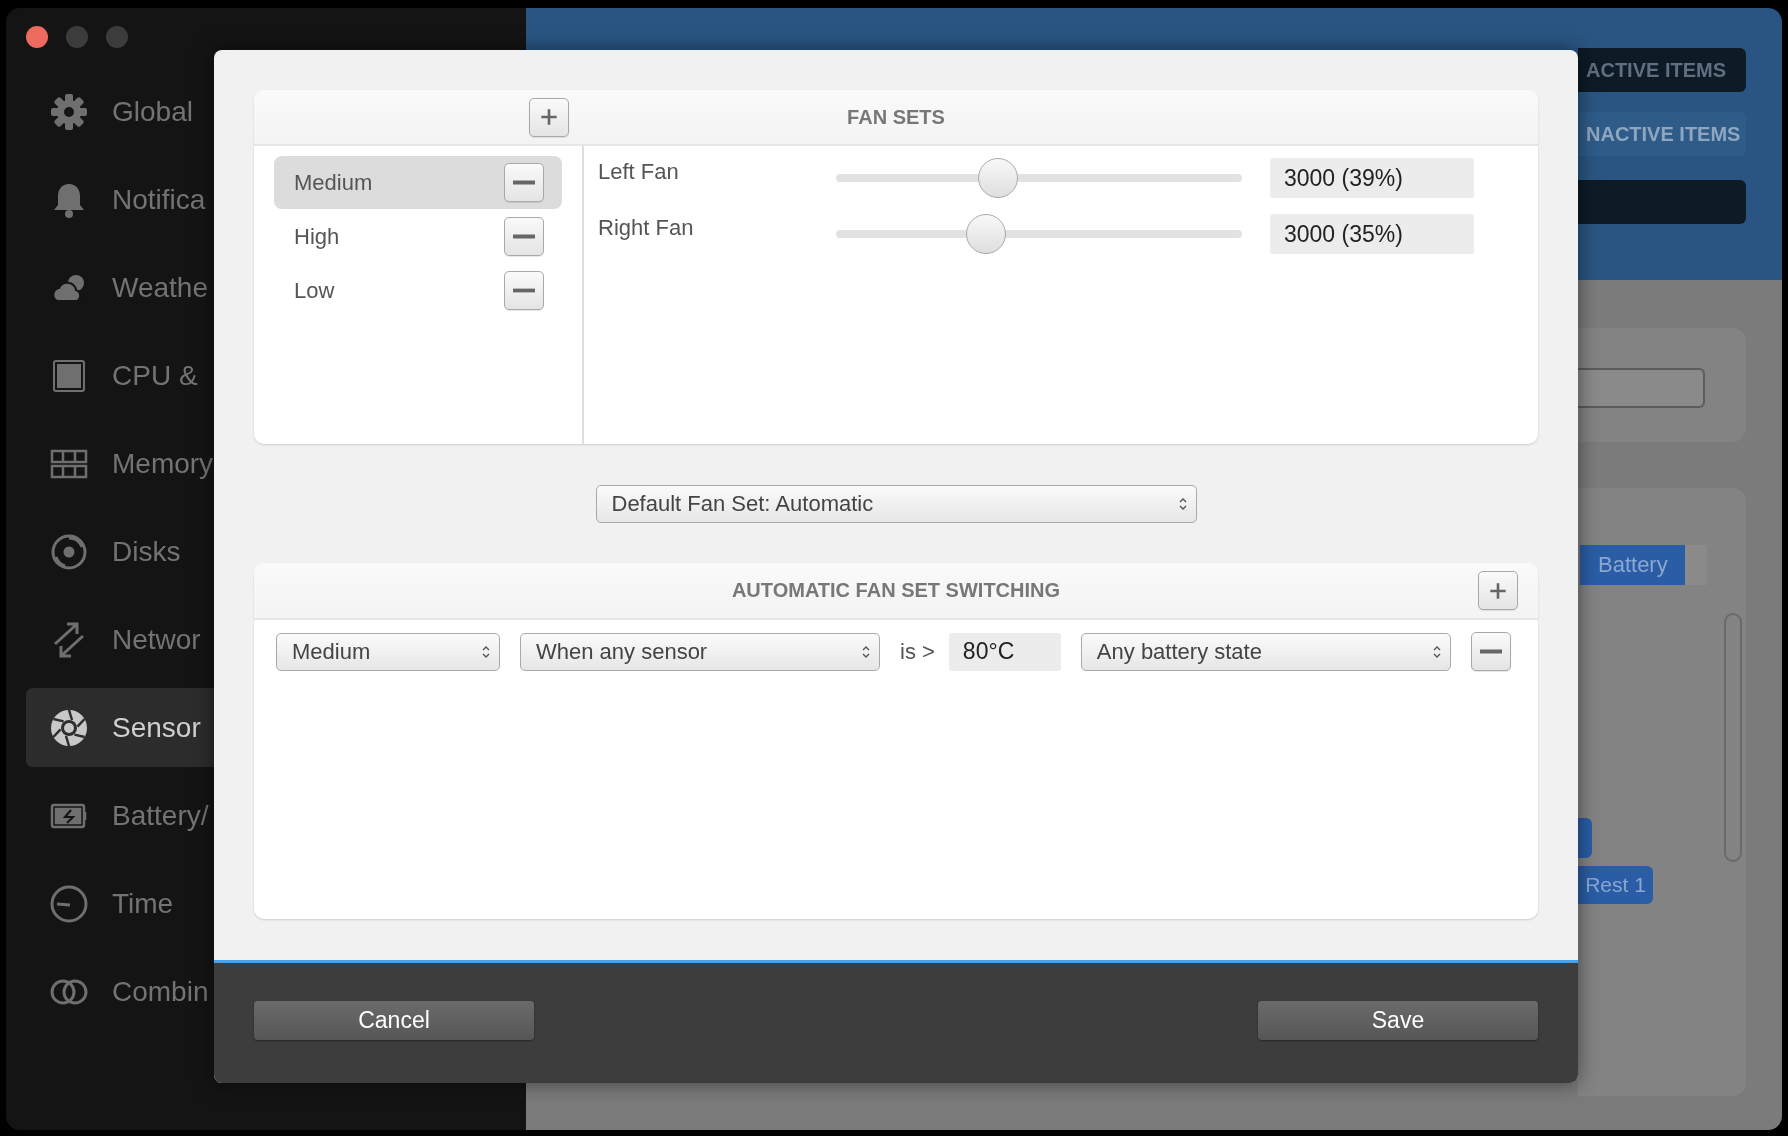 The height and width of the screenshot is (1136, 1788). Describe the element at coordinates (917, 651) in the screenshot. I see `operator-label: is >` at that location.